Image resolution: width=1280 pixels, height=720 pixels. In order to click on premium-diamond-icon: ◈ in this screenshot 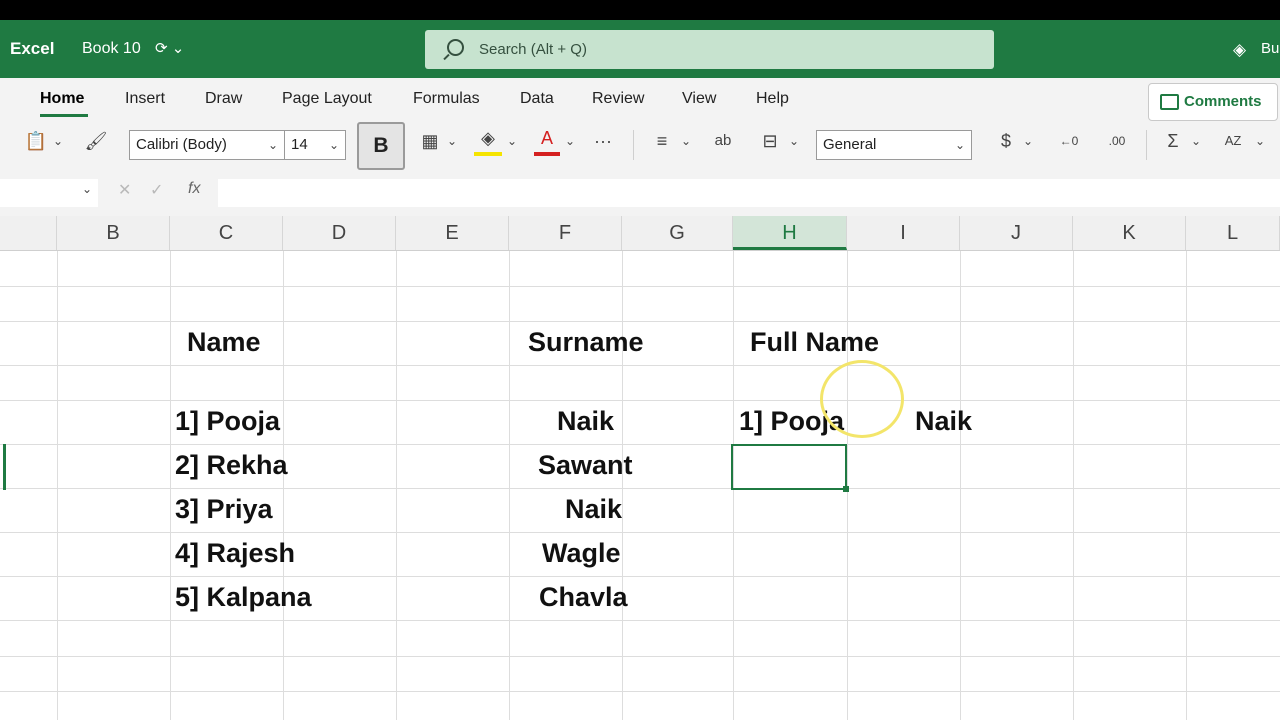, I will do `click(1239, 50)`.